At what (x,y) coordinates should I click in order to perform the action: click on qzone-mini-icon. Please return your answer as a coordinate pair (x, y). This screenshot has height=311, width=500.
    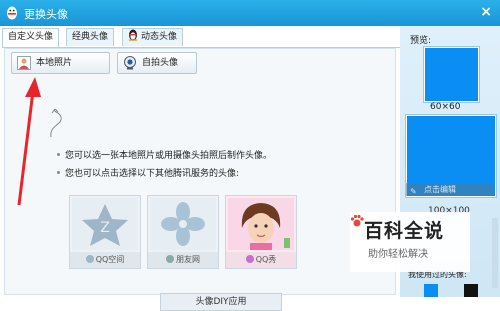
    Looking at the image, I should click on (89, 259).